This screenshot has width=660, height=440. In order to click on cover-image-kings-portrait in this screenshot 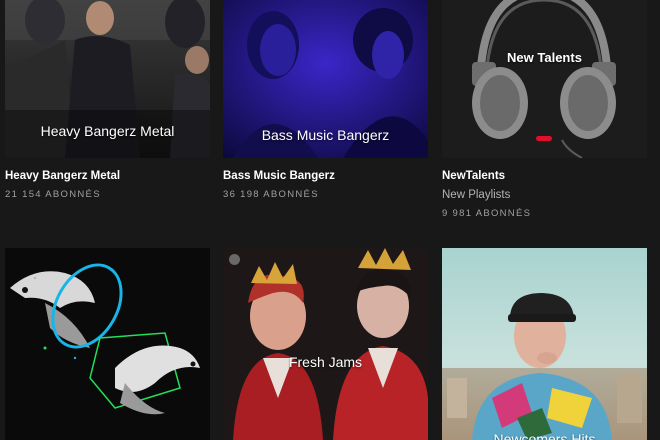, I will do `click(325, 344)`.